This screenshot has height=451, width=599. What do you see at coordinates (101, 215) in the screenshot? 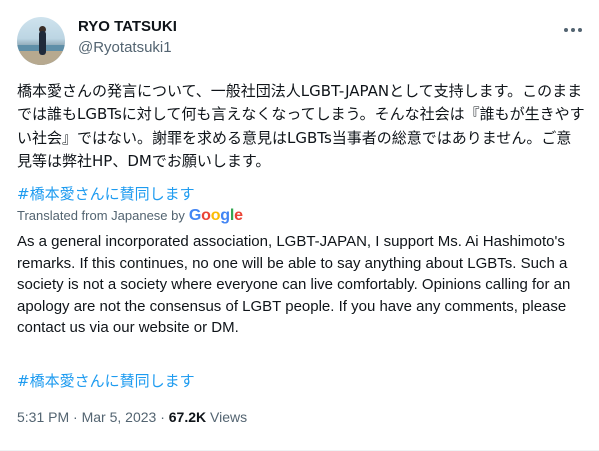
I see `translated-from-label: Translated from Japanese by` at bounding box center [101, 215].